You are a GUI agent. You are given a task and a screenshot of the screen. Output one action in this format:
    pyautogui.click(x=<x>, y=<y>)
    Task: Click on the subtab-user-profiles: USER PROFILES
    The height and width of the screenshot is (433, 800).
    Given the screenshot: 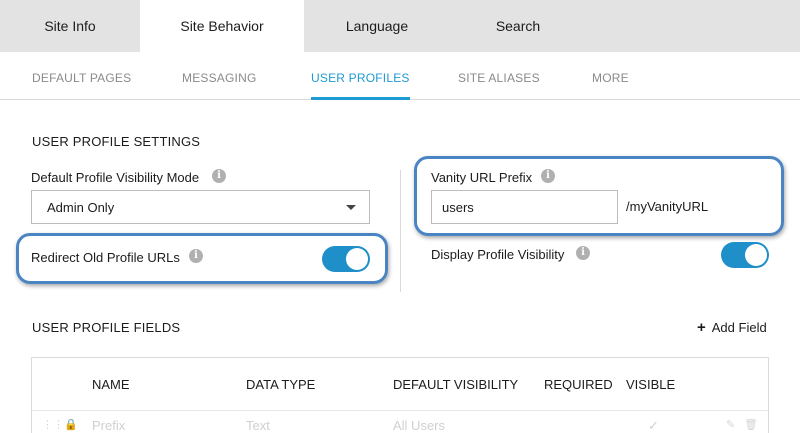 What is the action you would take?
    pyautogui.click(x=360, y=76)
    